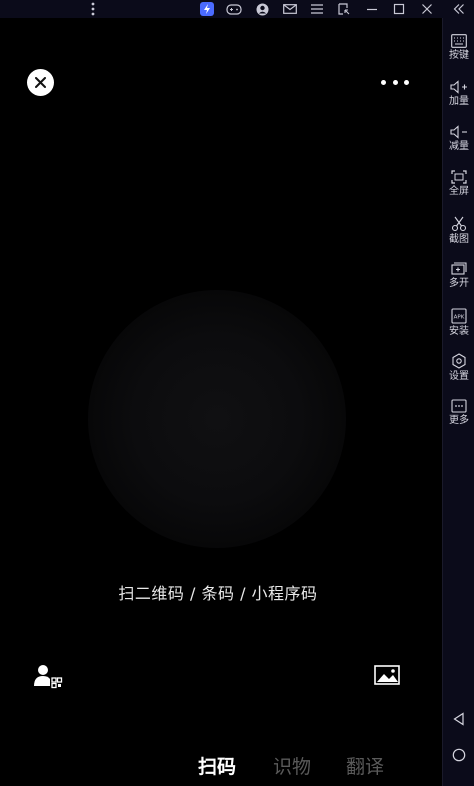  I want to click on close-icon, so click(40, 82).